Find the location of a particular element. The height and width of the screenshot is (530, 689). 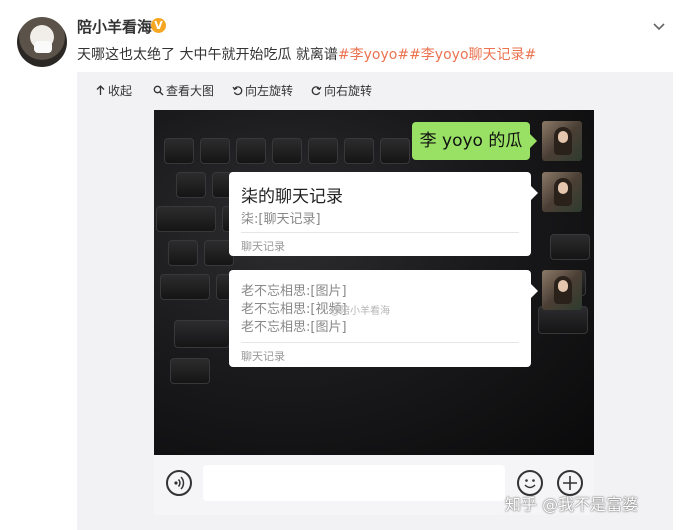

post-body: 天哪这也太绝了 大中午就开始吃瓜 就离谱 is located at coordinates (207, 55).